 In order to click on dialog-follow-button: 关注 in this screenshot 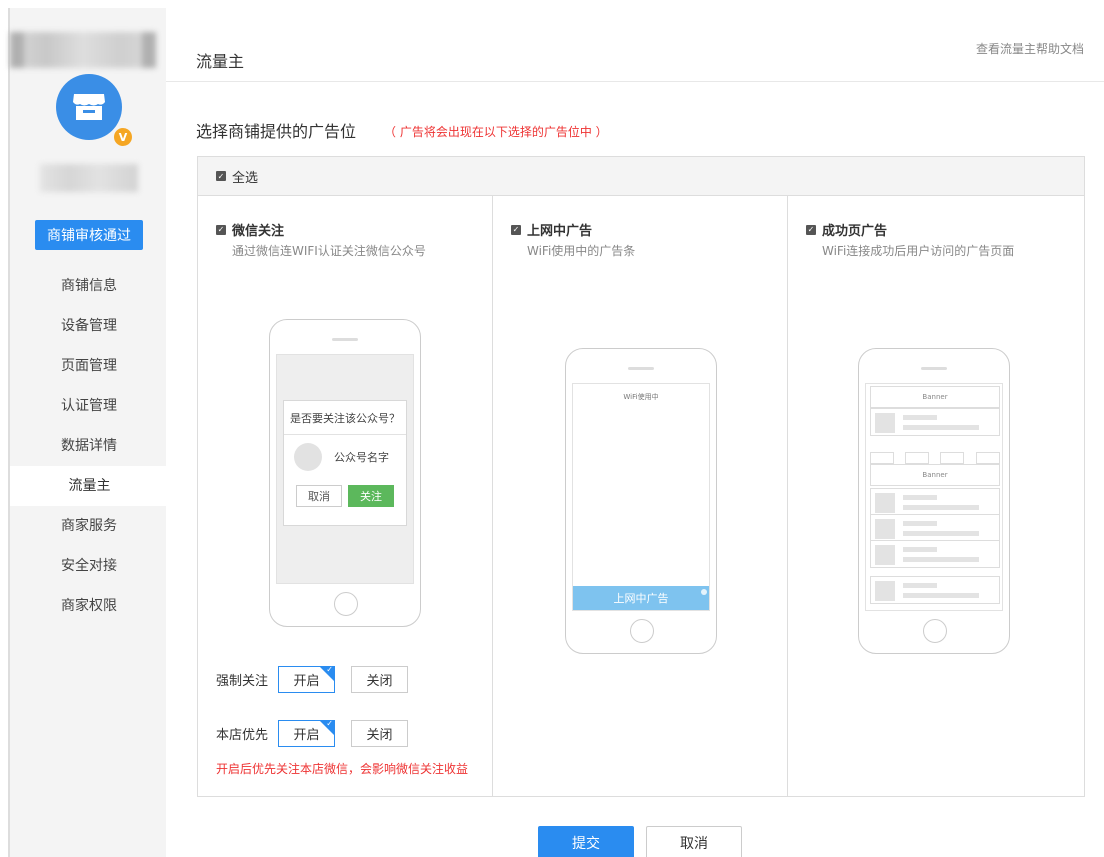, I will do `click(371, 496)`.